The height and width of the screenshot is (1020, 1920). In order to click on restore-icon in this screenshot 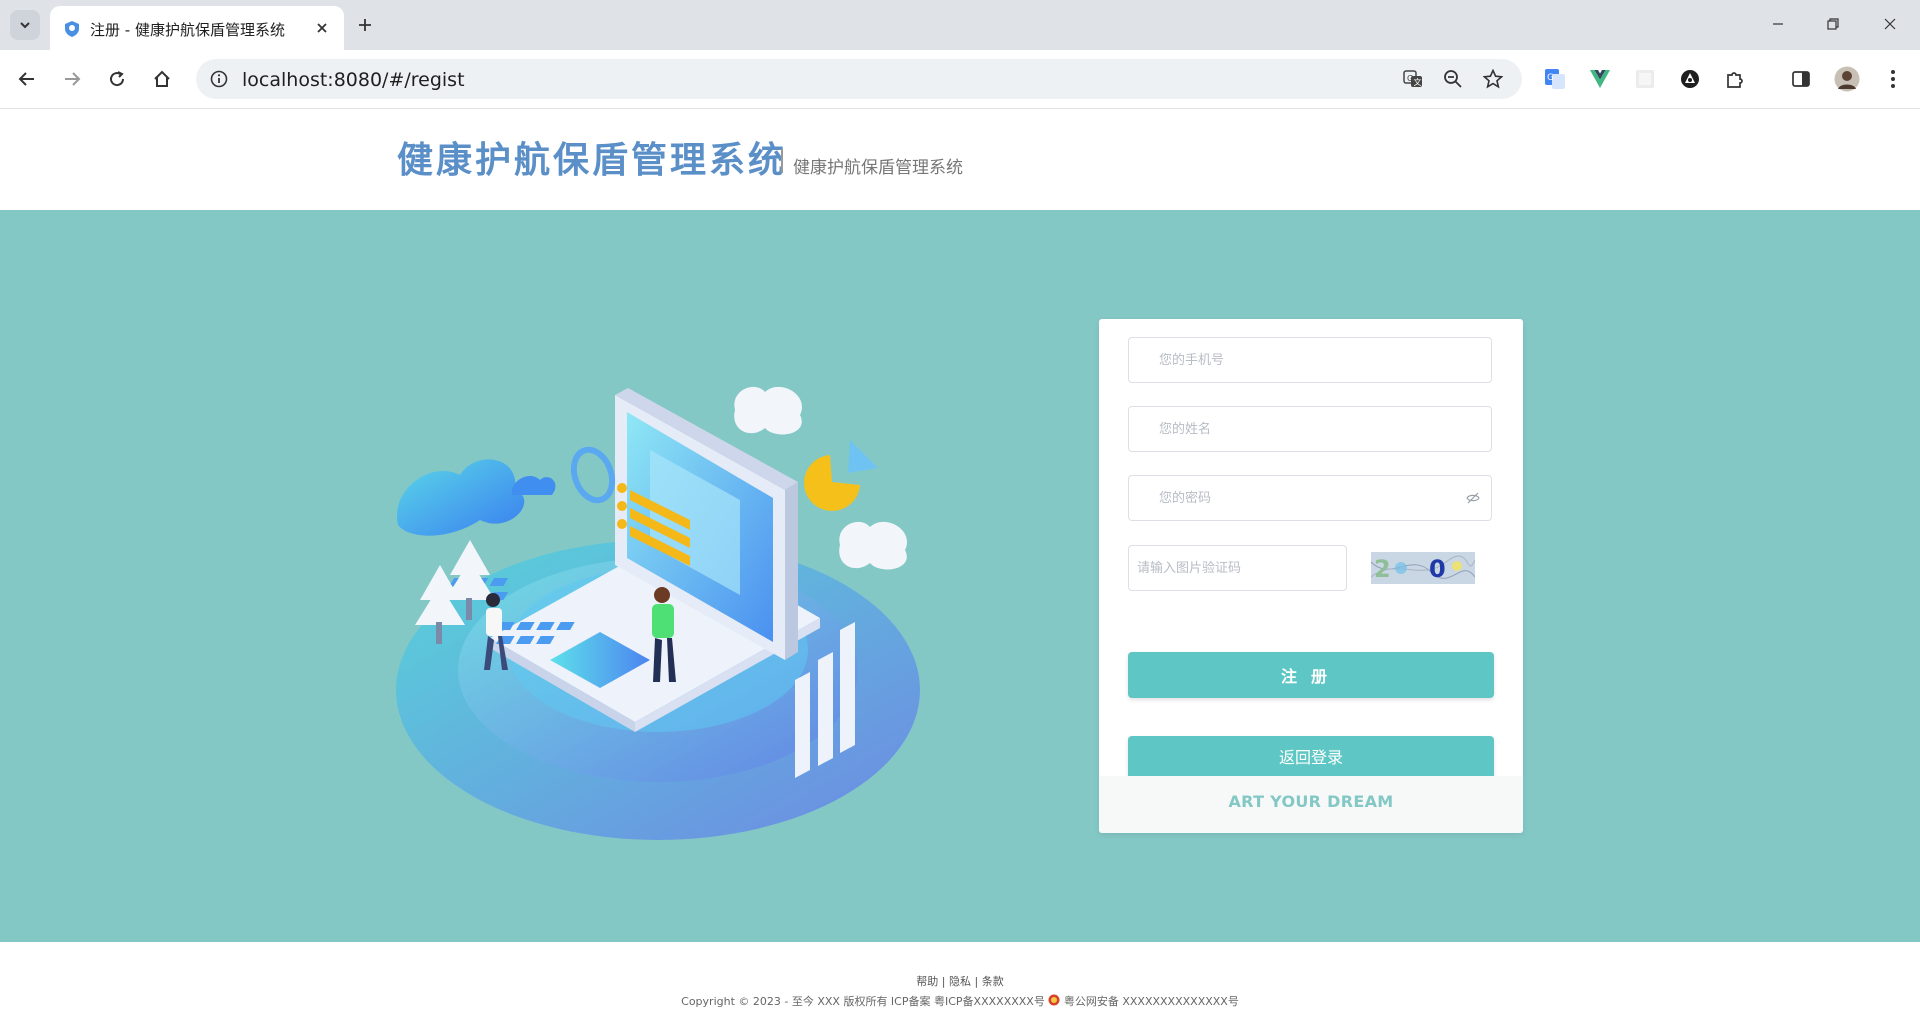, I will do `click(1833, 24)`.